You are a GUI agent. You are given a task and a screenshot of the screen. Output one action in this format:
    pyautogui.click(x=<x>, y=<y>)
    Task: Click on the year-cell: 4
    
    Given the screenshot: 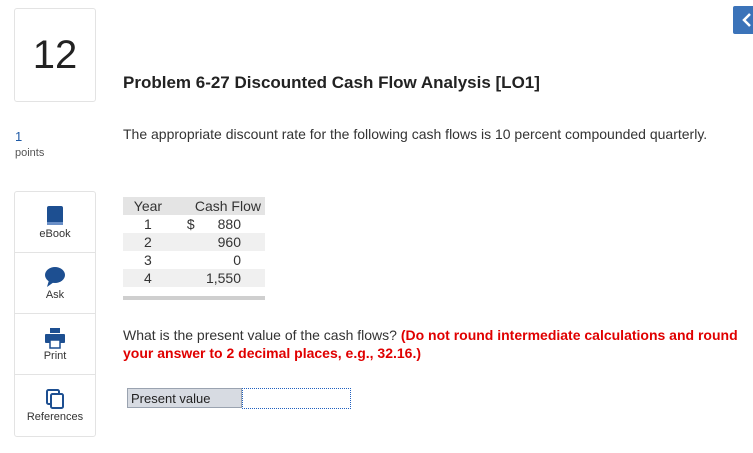 What is the action you would take?
    pyautogui.click(x=148, y=278)
    